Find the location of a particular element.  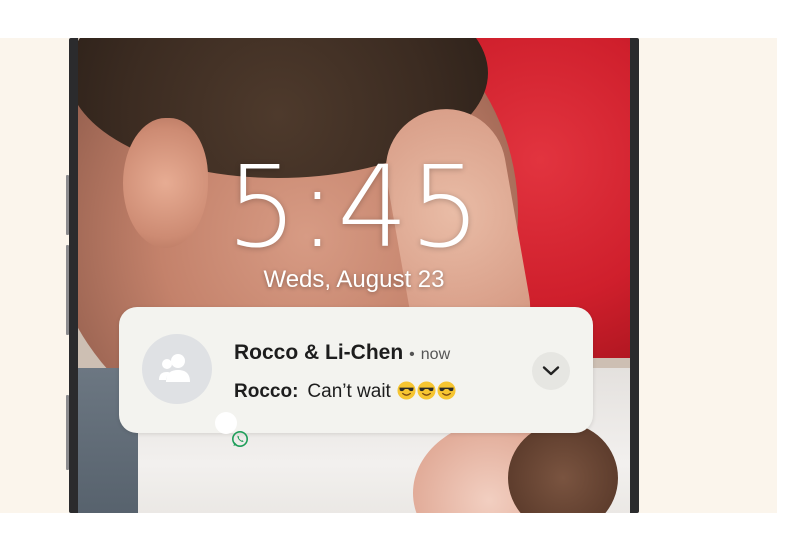

notification-header: Rocco & Li-Chen • now is located at coordinates (342, 353).